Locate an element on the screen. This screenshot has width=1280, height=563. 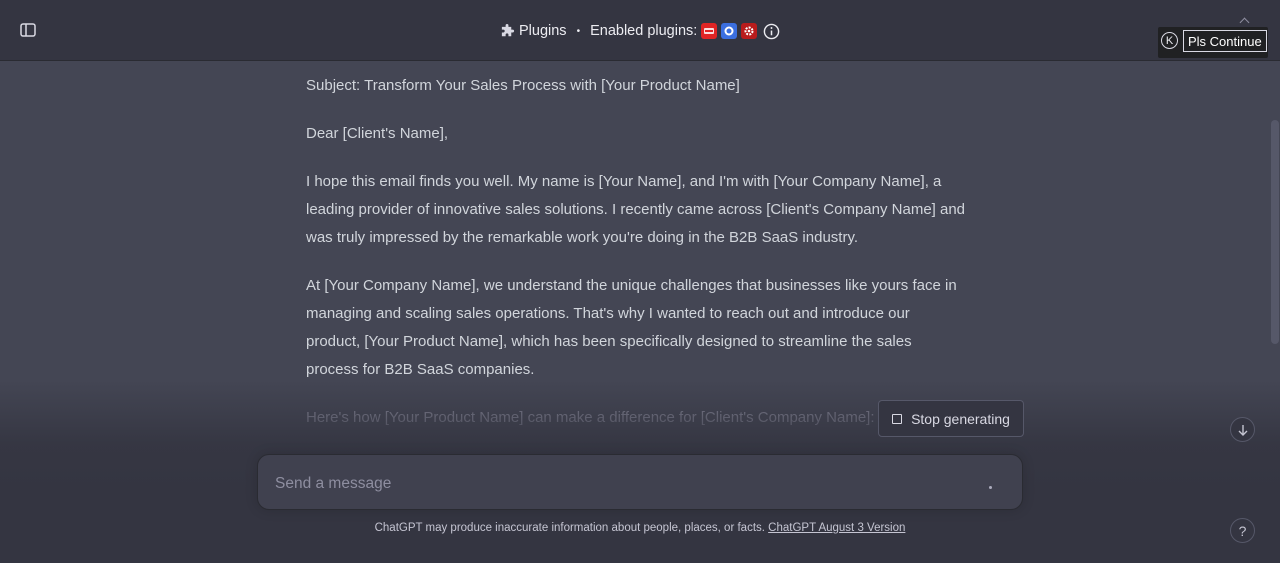
stop-icon is located at coordinates (897, 418).